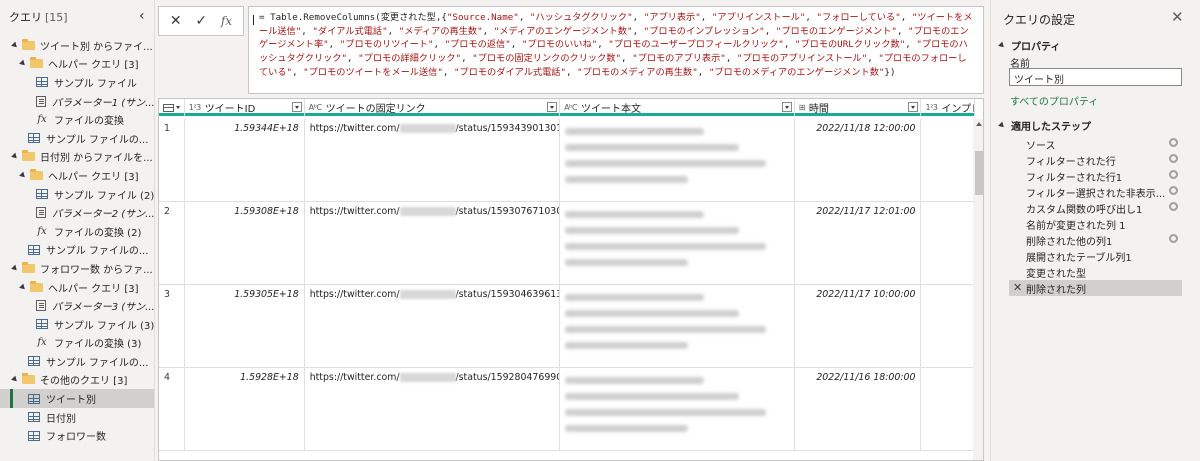  I want to click on applied-step: ✕ 削除された列, so click(1095, 288).